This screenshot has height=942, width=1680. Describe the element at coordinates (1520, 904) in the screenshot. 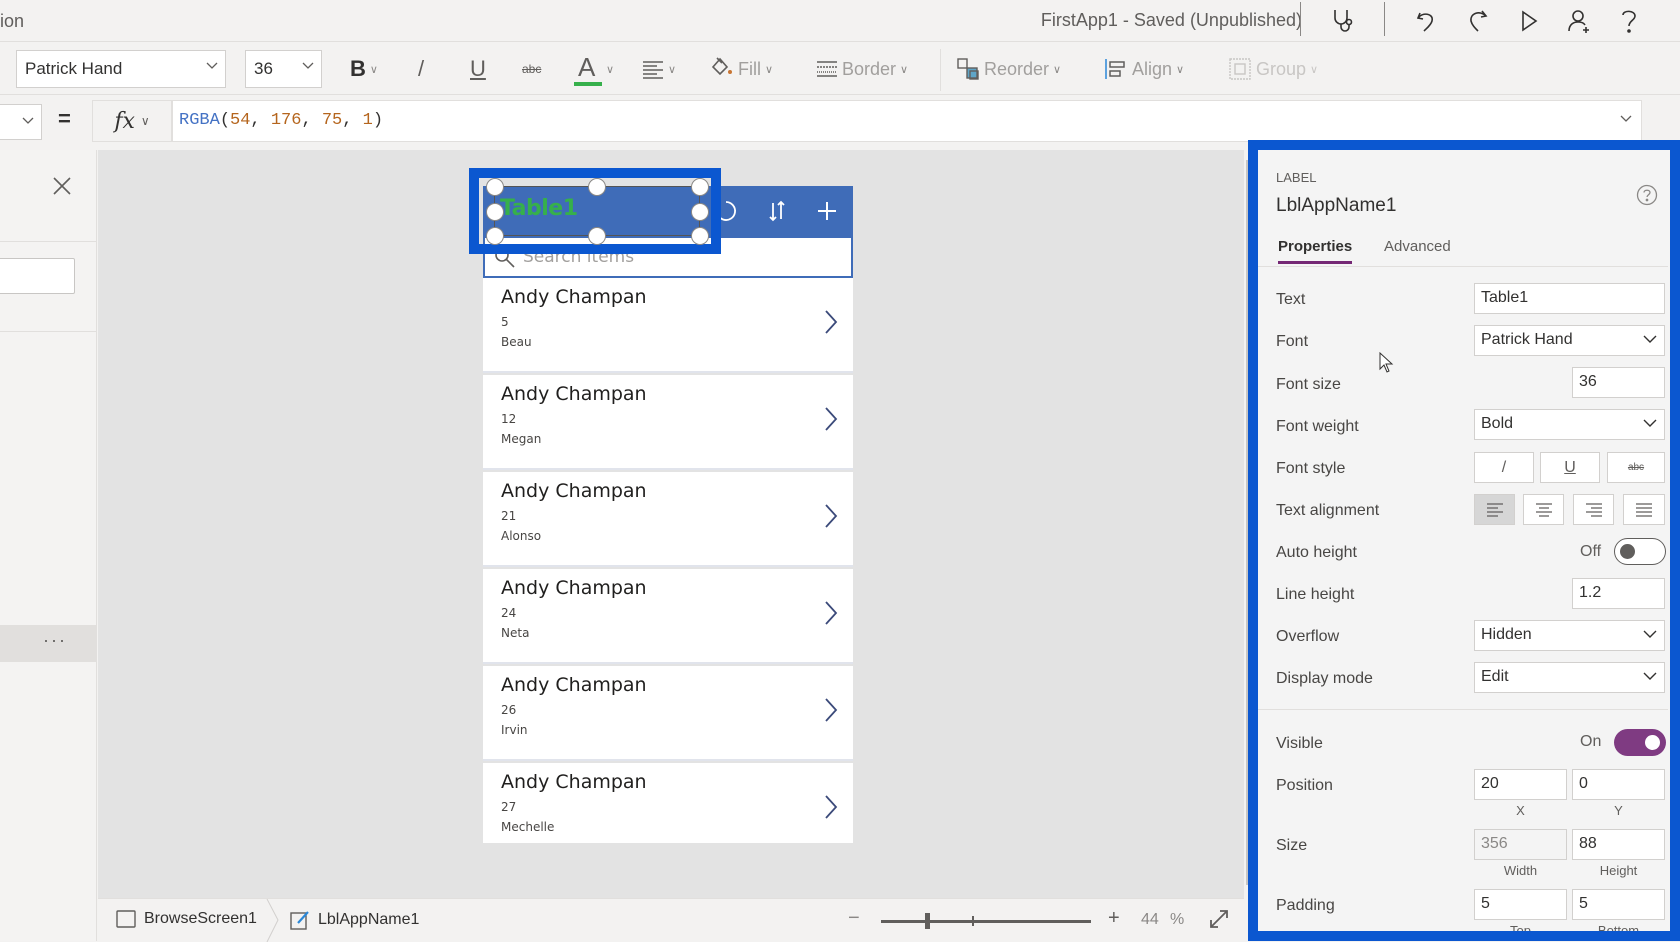

I see `padding-top-input: 5` at that location.